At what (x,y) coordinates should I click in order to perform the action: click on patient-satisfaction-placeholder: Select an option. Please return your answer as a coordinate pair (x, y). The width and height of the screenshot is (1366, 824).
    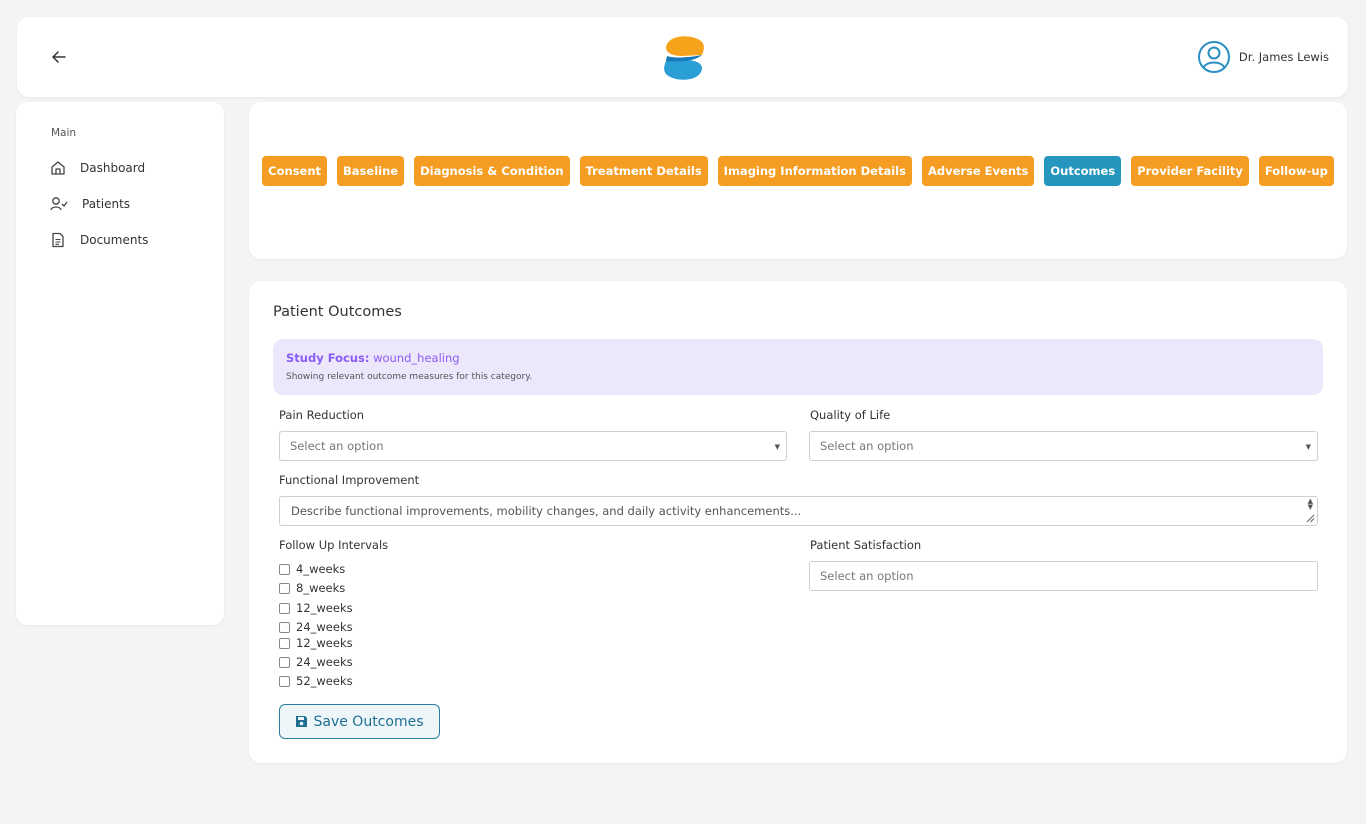
    Looking at the image, I should click on (867, 576).